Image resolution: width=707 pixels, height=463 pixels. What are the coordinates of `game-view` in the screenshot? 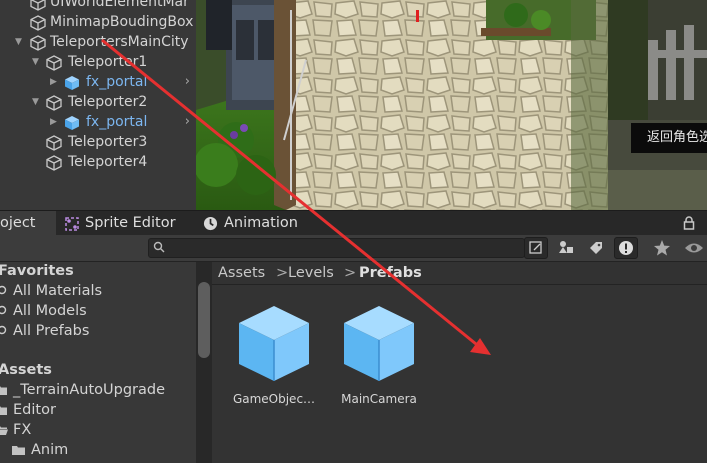 It's located at (657, 105).